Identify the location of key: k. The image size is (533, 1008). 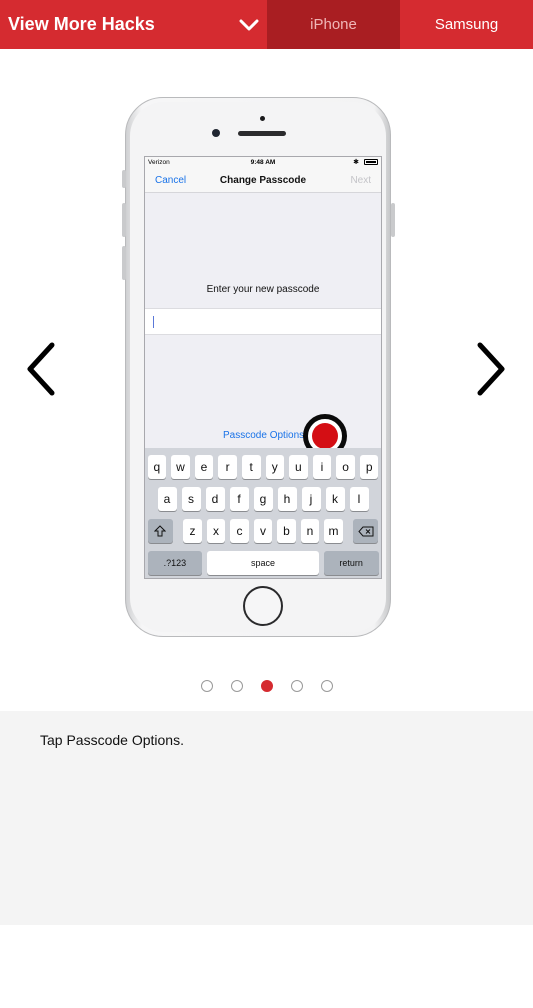
(335, 499).